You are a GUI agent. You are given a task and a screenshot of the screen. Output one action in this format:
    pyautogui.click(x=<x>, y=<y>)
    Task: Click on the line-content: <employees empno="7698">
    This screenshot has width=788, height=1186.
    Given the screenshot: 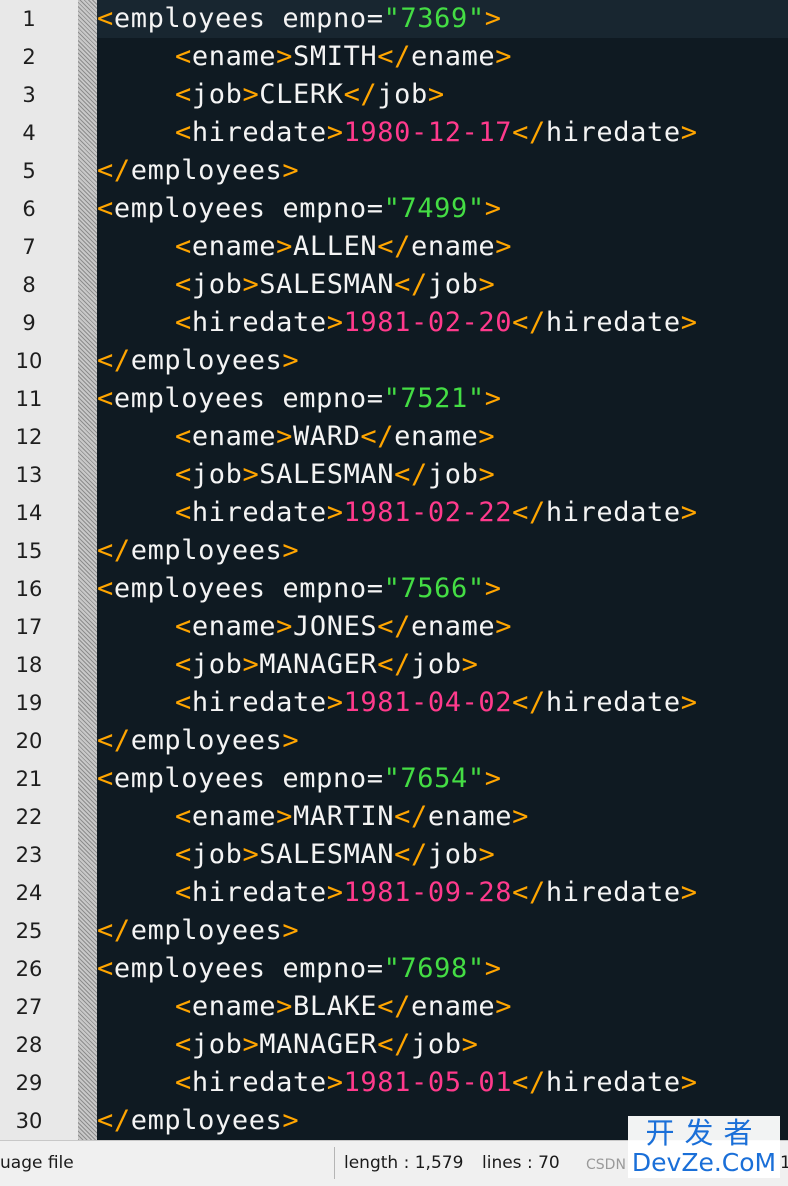 What is the action you would take?
    pyautogui.click(x=442, y=969)
    